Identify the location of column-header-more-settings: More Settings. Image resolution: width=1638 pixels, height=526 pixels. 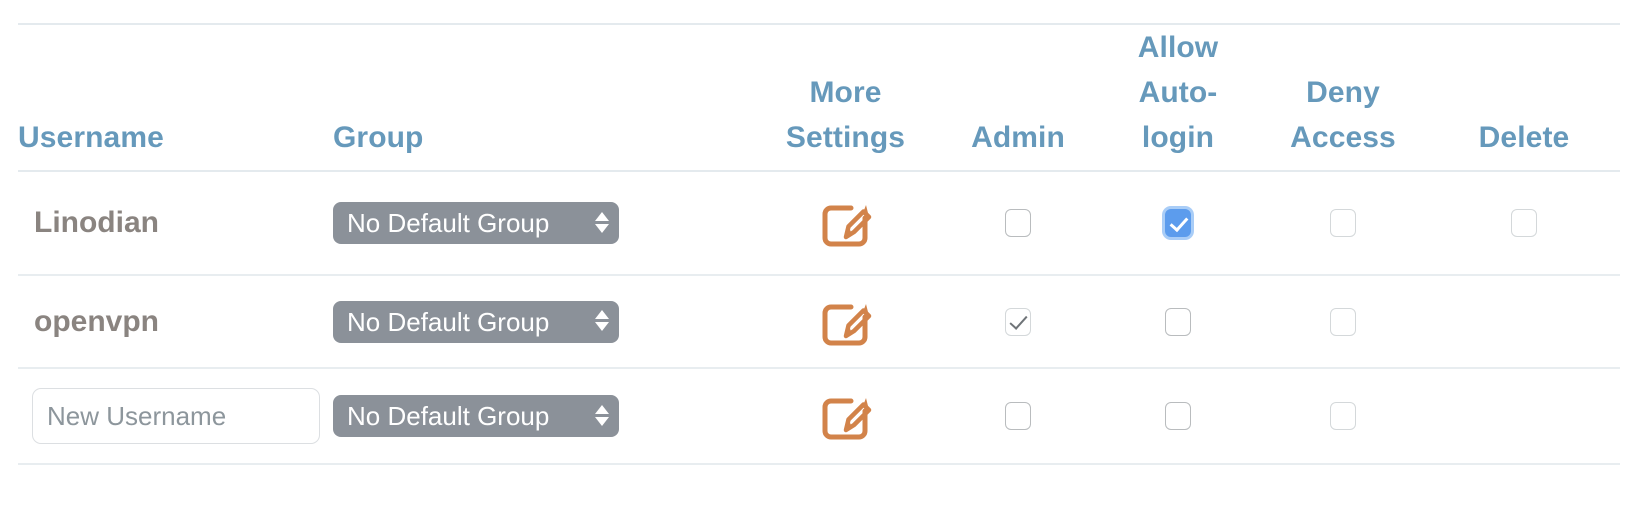
(845, 97).